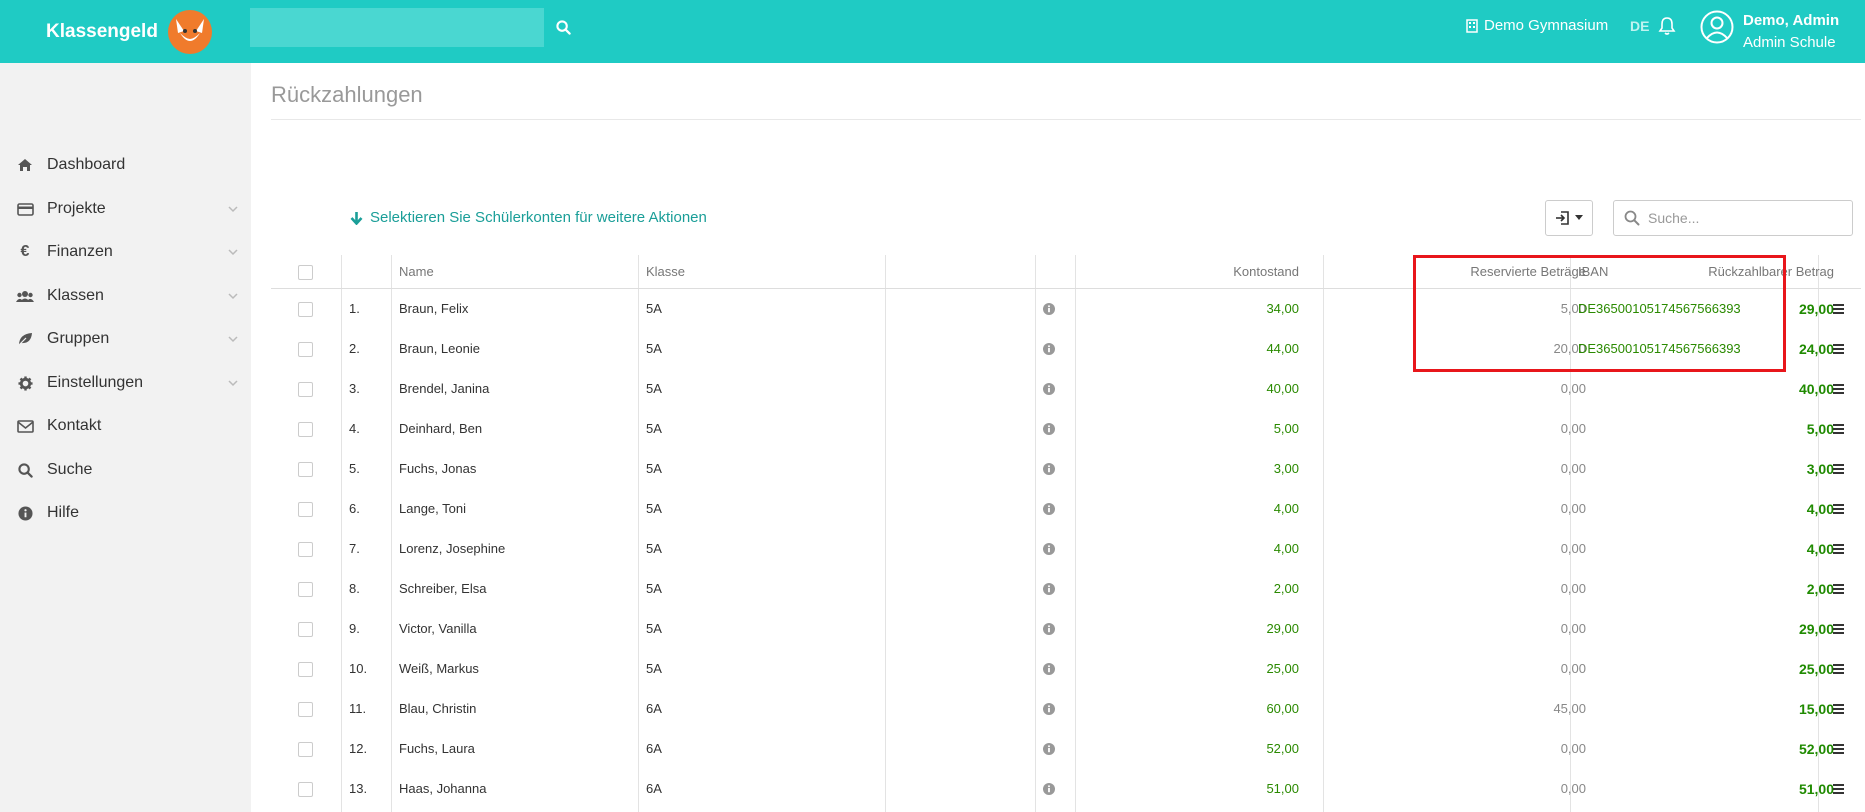 The height and width of the screenshot is (812, 1865). I want to click on student-name: Fuchs, Jonas, so click(437, 469).